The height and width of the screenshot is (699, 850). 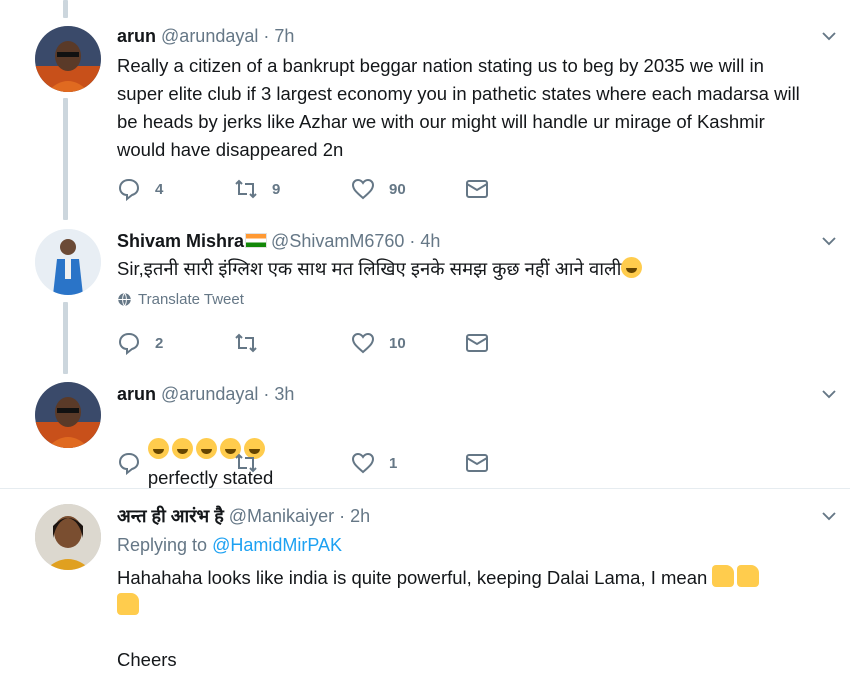 What do you see at coordinates (191, 299) in the screenshot?
I see `translate-label: Translate Tweet` at bounding box center [191, 299].